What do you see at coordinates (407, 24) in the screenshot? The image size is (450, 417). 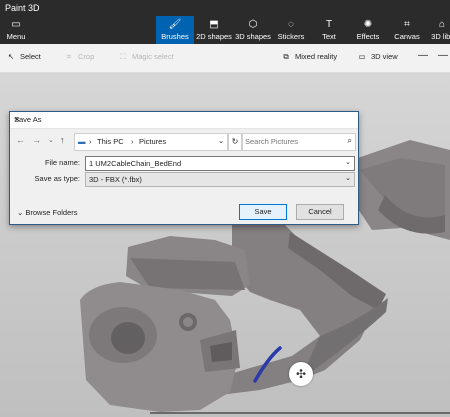 I see `canvas-icon: ⌗` at bounding box center [407, 24].